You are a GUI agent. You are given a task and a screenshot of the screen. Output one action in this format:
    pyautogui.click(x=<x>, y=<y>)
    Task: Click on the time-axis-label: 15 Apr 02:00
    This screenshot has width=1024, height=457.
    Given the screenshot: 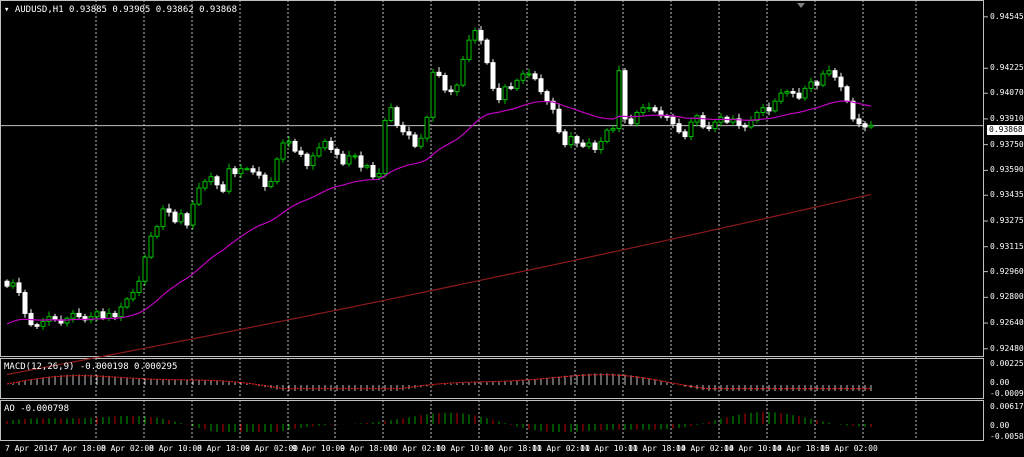 What is the action you would take?
    pyautogui.click(x=849, y=448)
    